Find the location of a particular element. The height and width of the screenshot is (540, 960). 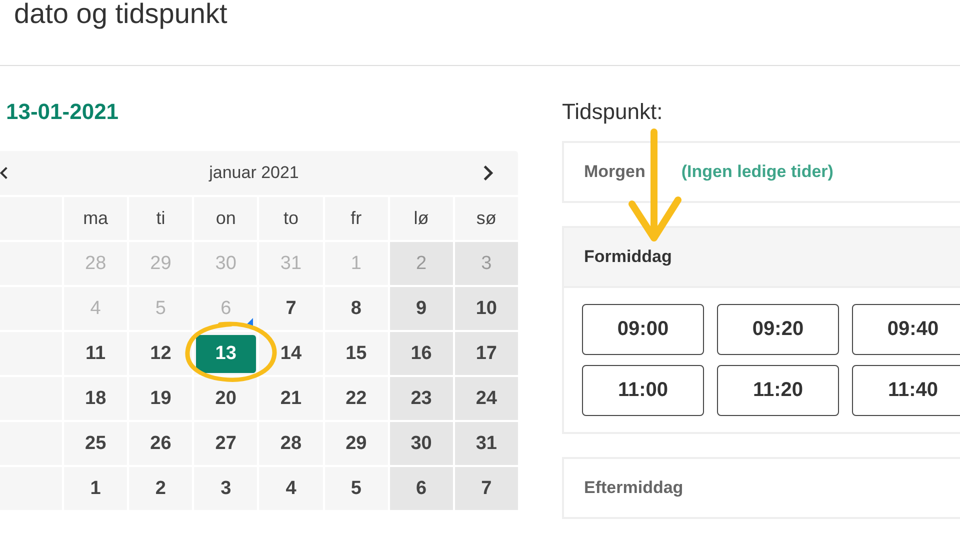

time-slot-button: 11:40 is located at coordinates (906, 390).